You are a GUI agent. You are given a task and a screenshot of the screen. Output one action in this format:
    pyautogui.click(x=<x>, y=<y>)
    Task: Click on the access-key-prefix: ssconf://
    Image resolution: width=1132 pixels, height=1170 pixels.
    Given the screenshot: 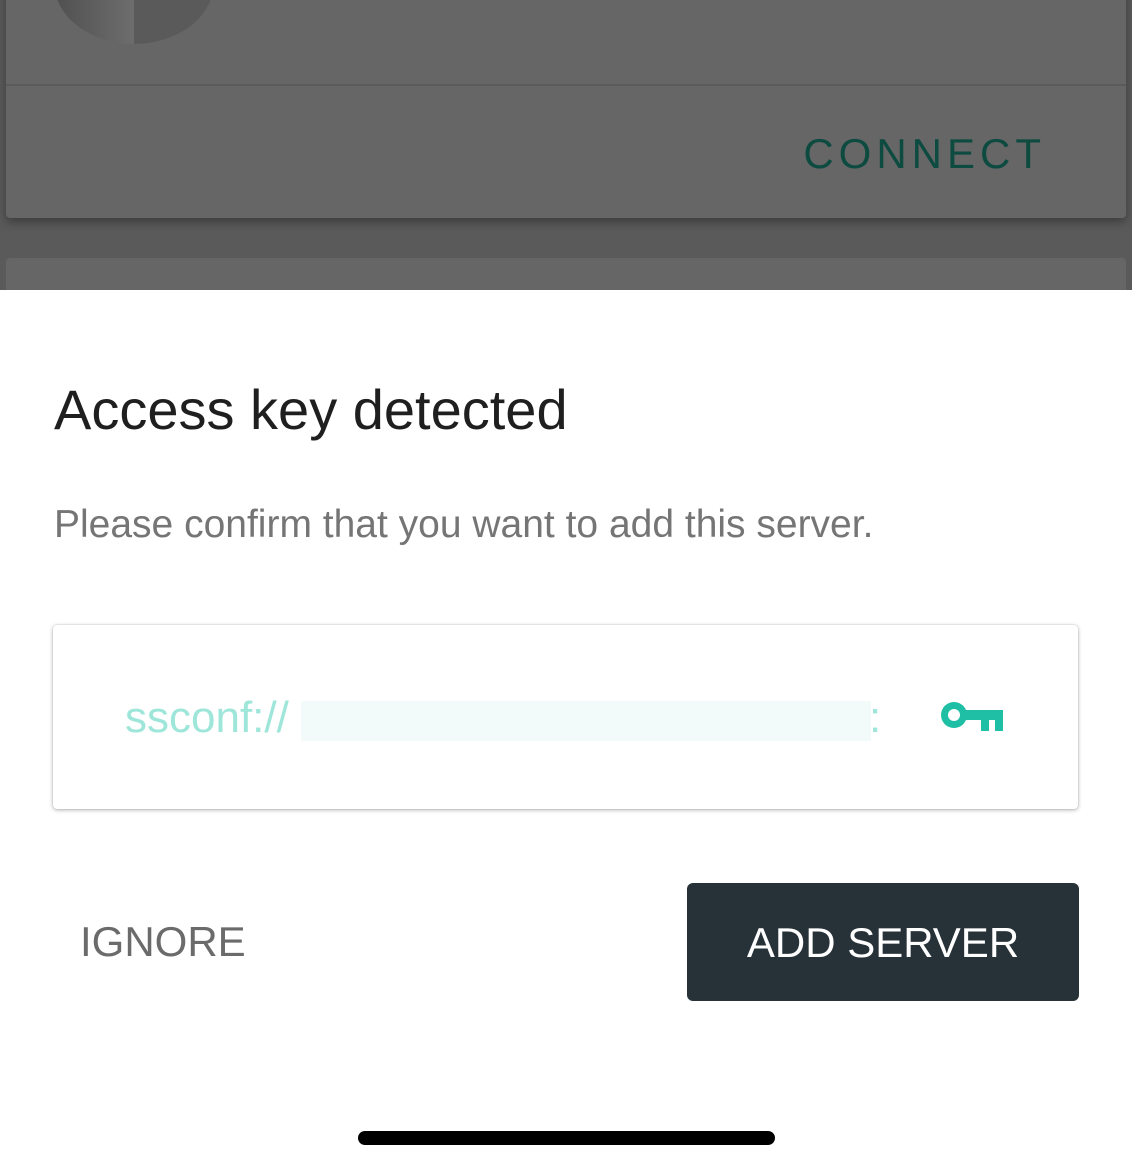 What is the action you would take?
    pyautogui.click(x=207, y=717)
    